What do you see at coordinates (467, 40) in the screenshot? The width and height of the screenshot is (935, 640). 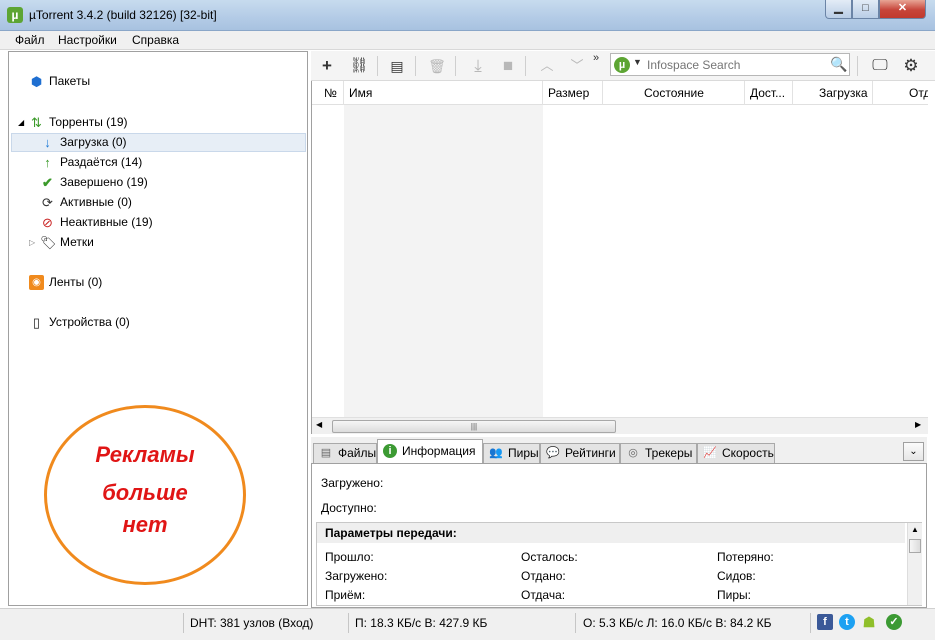 I see `menu-bar: Файл Настройки Справка` at bounding box center [467, 40].